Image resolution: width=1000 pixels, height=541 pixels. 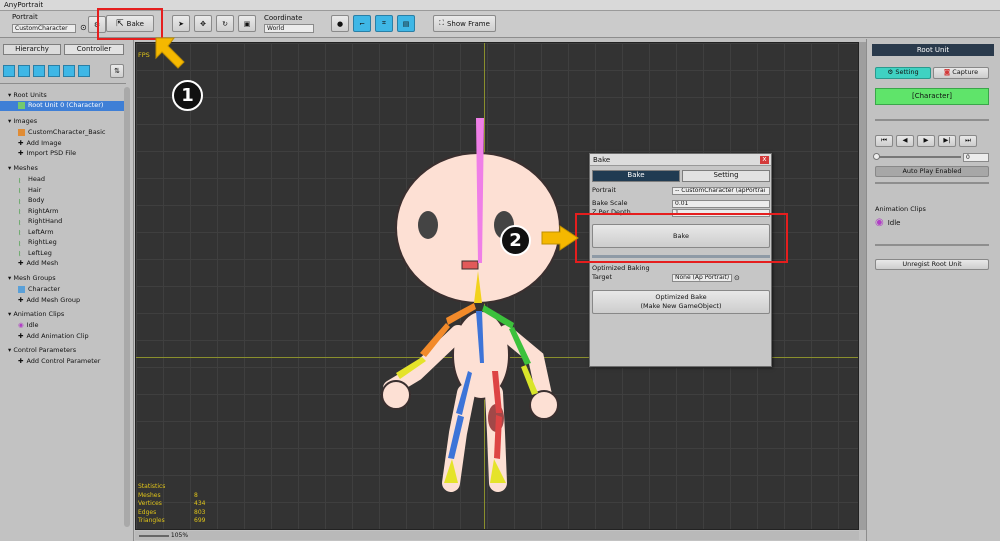 I want to click on frame-slider, so click(x=918, y=157).